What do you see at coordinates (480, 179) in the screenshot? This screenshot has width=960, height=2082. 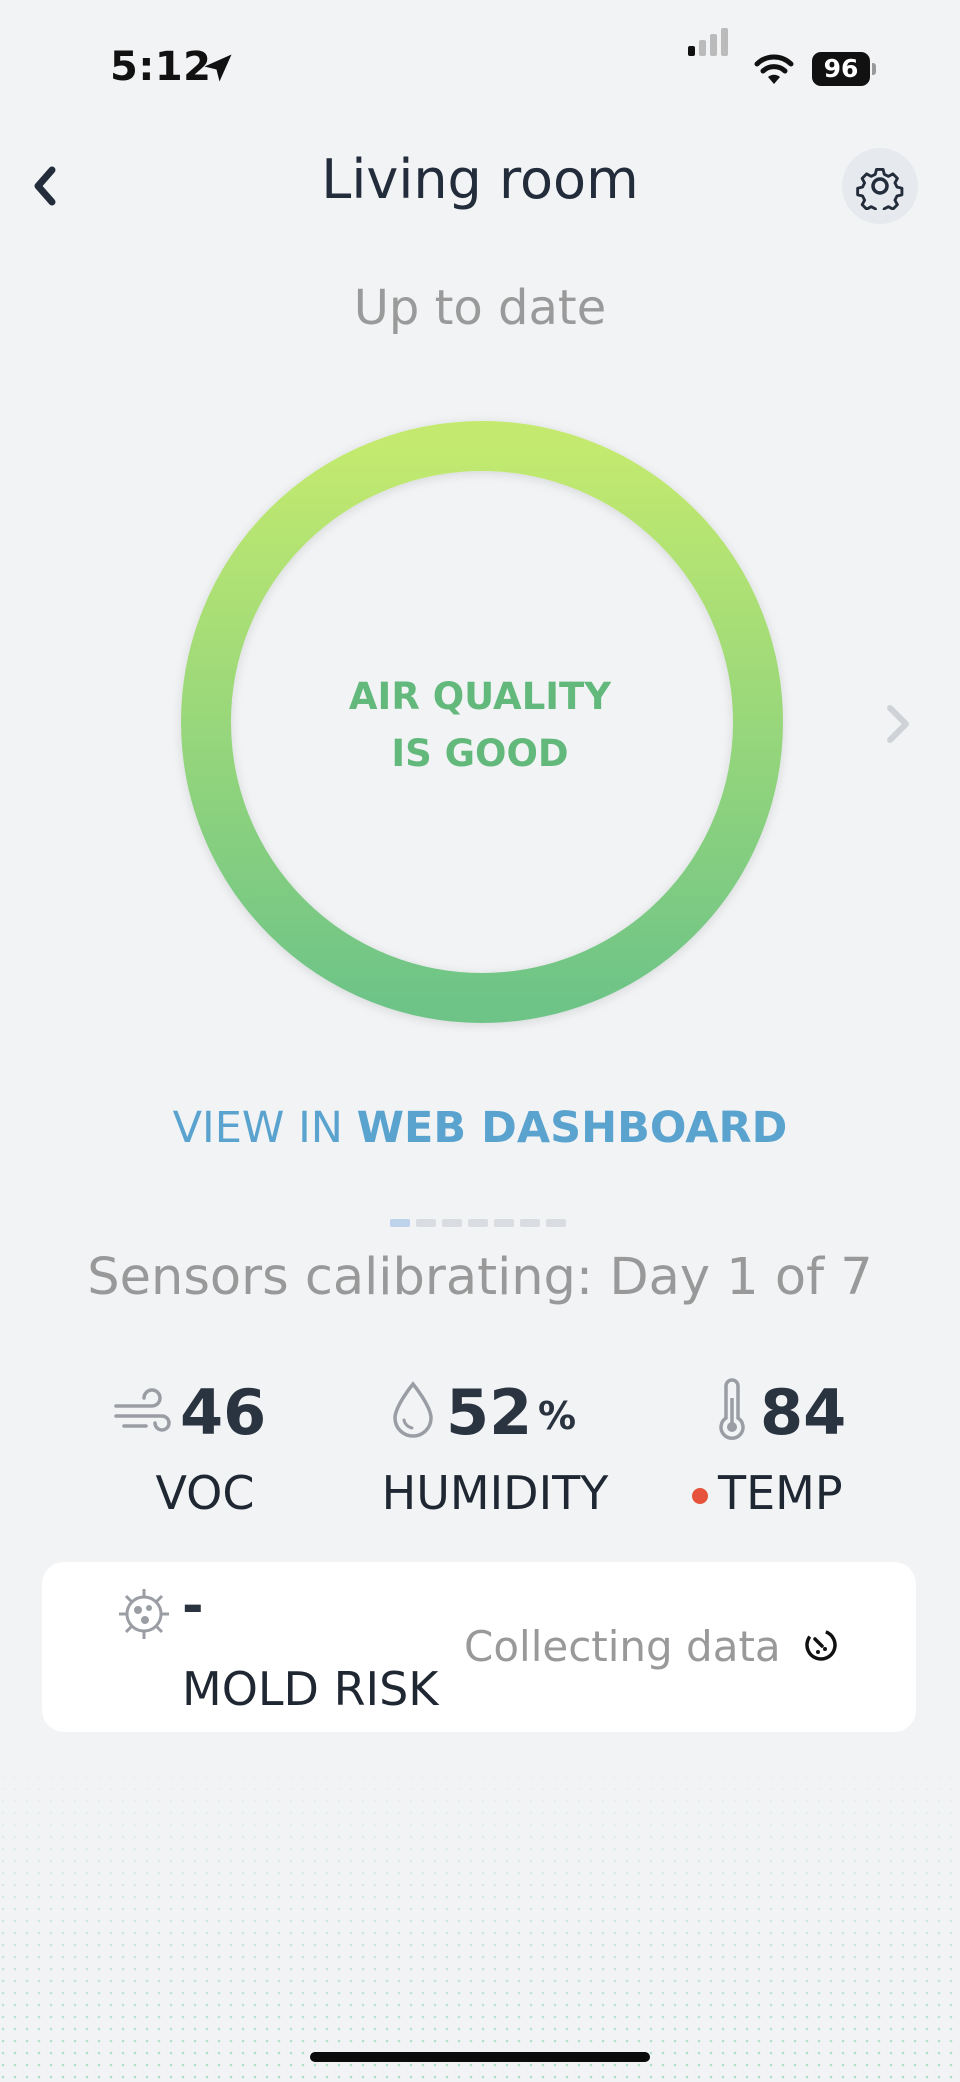 I see `page-title: Living room` at bounding box center [480, 179].